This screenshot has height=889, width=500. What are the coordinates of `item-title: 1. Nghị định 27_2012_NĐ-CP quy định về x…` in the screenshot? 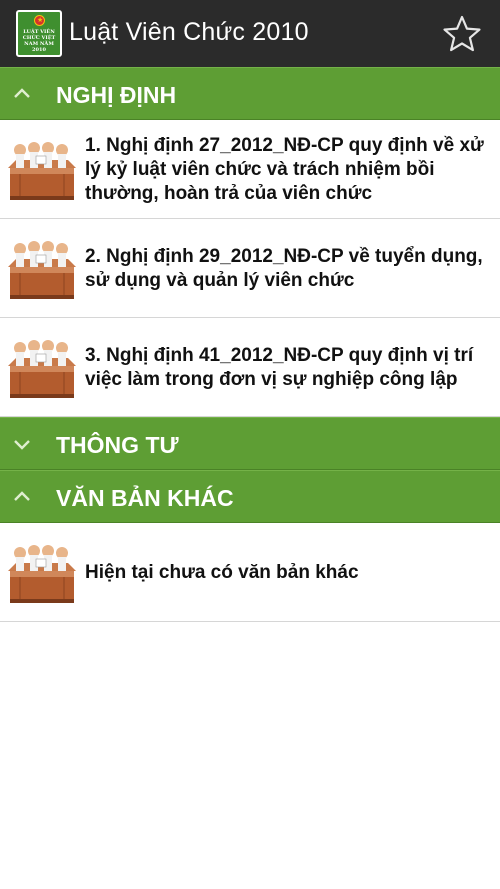 It's located at (284, 169).